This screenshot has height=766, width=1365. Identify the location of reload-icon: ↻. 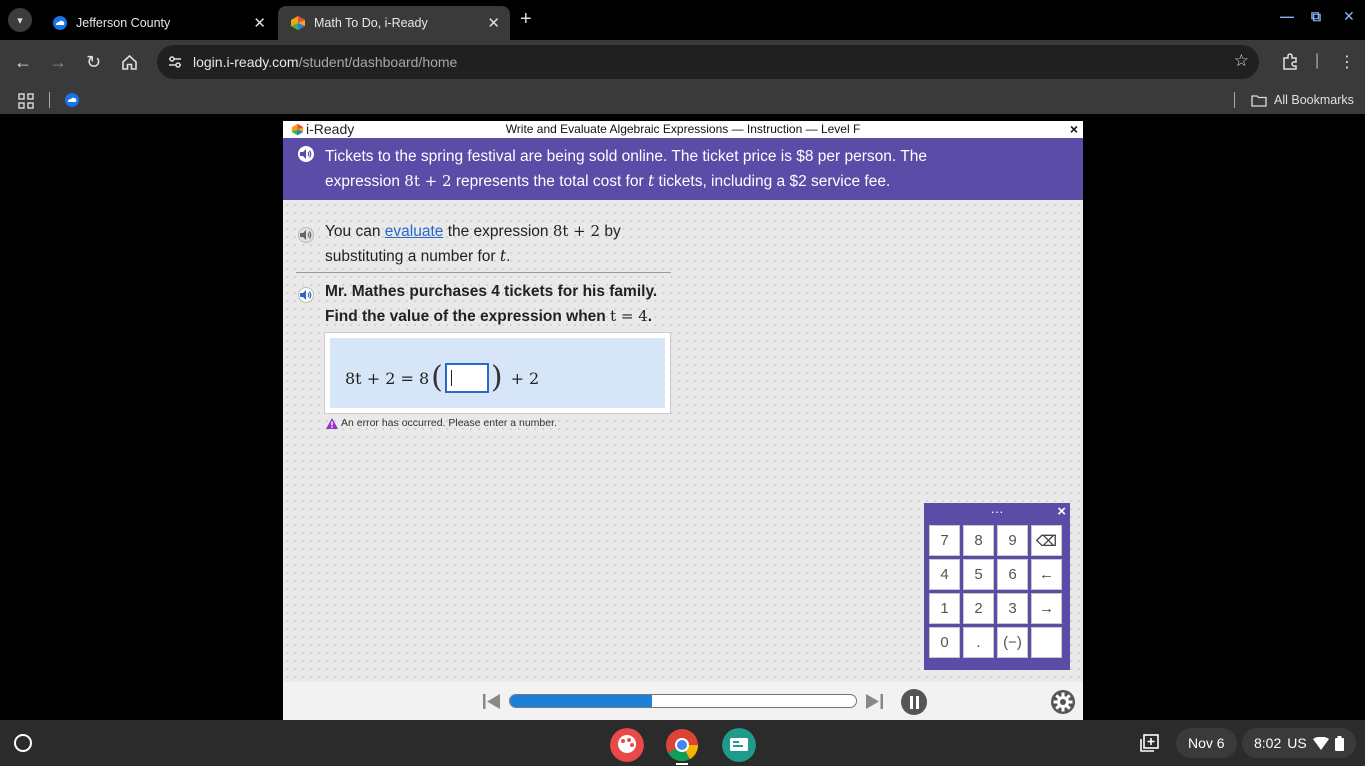
(93, 62).